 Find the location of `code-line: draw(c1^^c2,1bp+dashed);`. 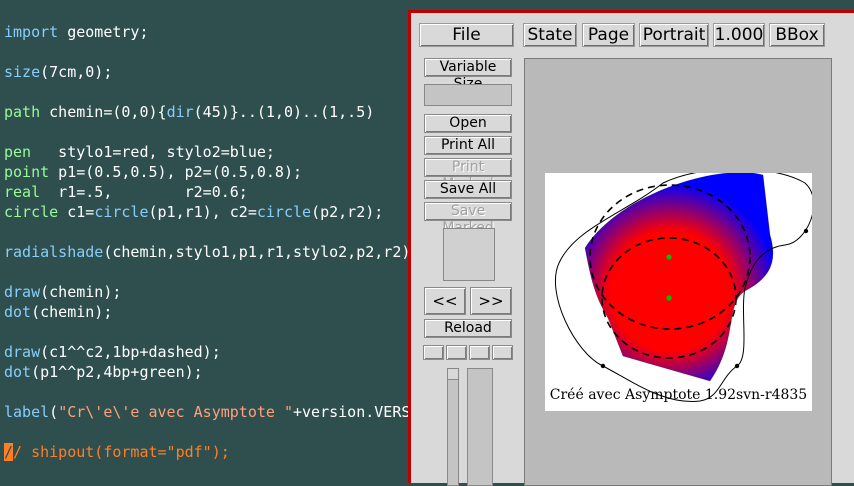

code-line: draw(c1^^c2,1bp+dashed); is located at coordinates (112, 352).